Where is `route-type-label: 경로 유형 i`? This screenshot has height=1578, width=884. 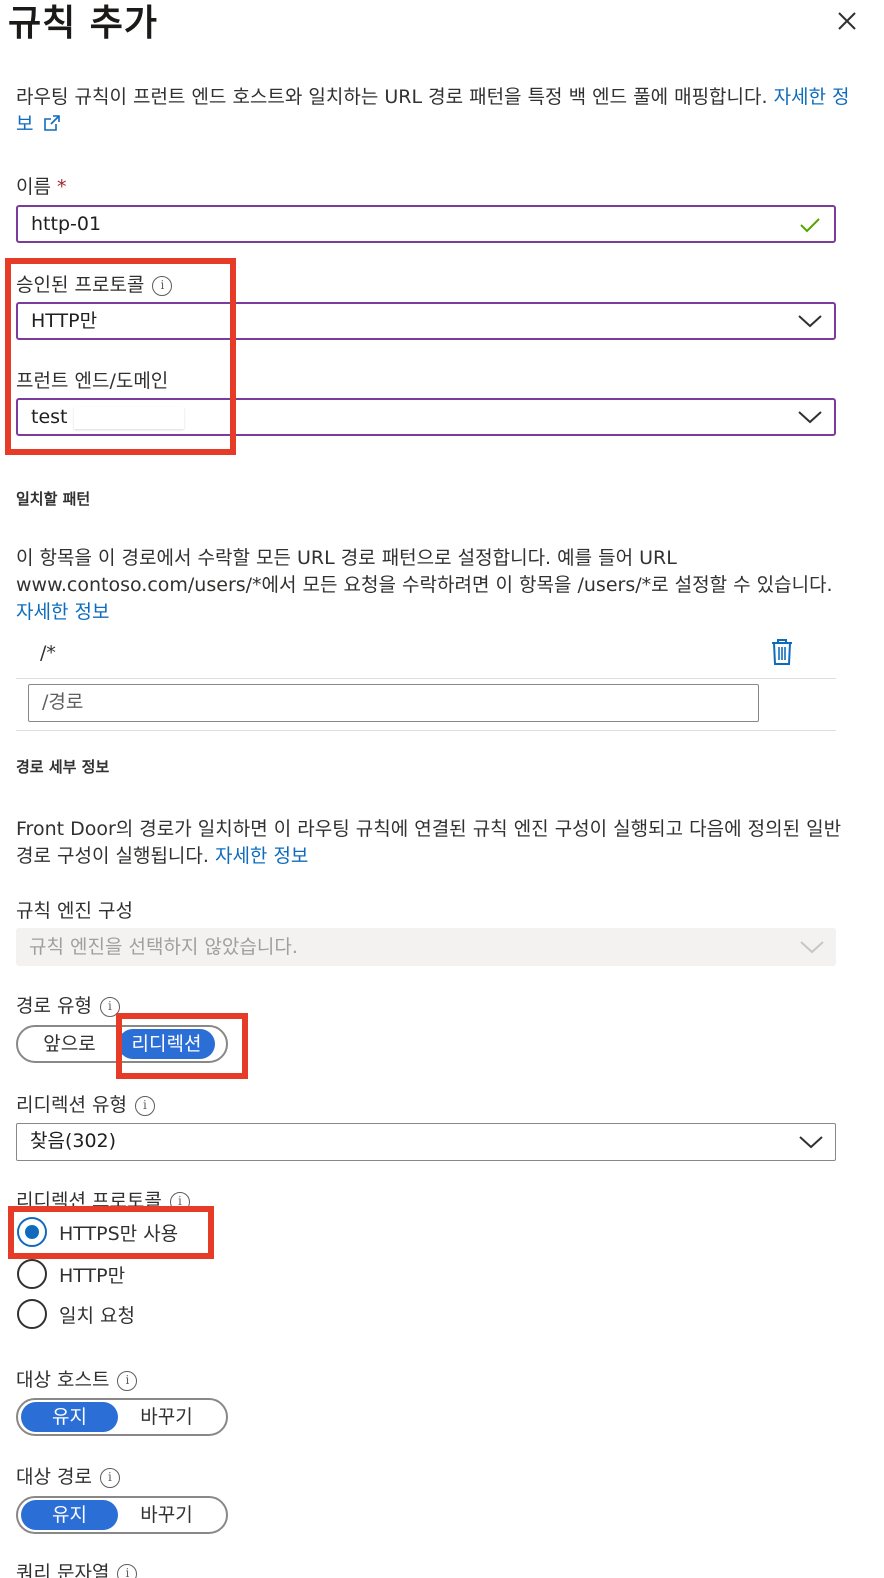
route-type-label: 경로 유형 i is located at coordinates (68, 1004).